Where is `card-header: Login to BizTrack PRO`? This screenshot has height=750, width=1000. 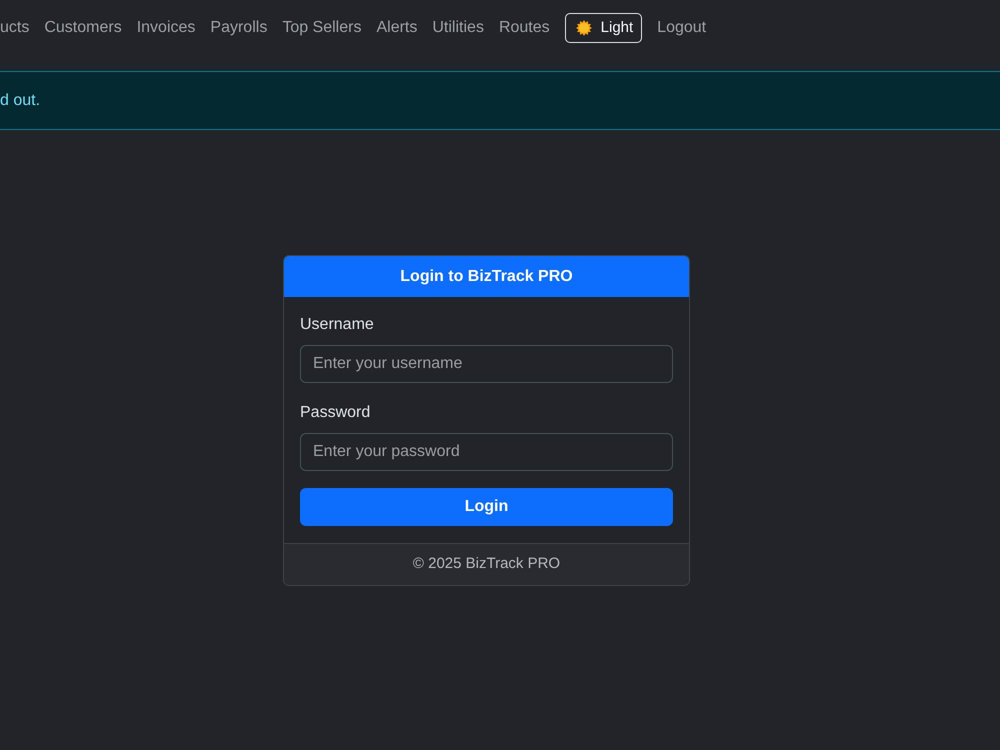 card-header: Login to BizTrack PRO is located at coordinates (486, 276).